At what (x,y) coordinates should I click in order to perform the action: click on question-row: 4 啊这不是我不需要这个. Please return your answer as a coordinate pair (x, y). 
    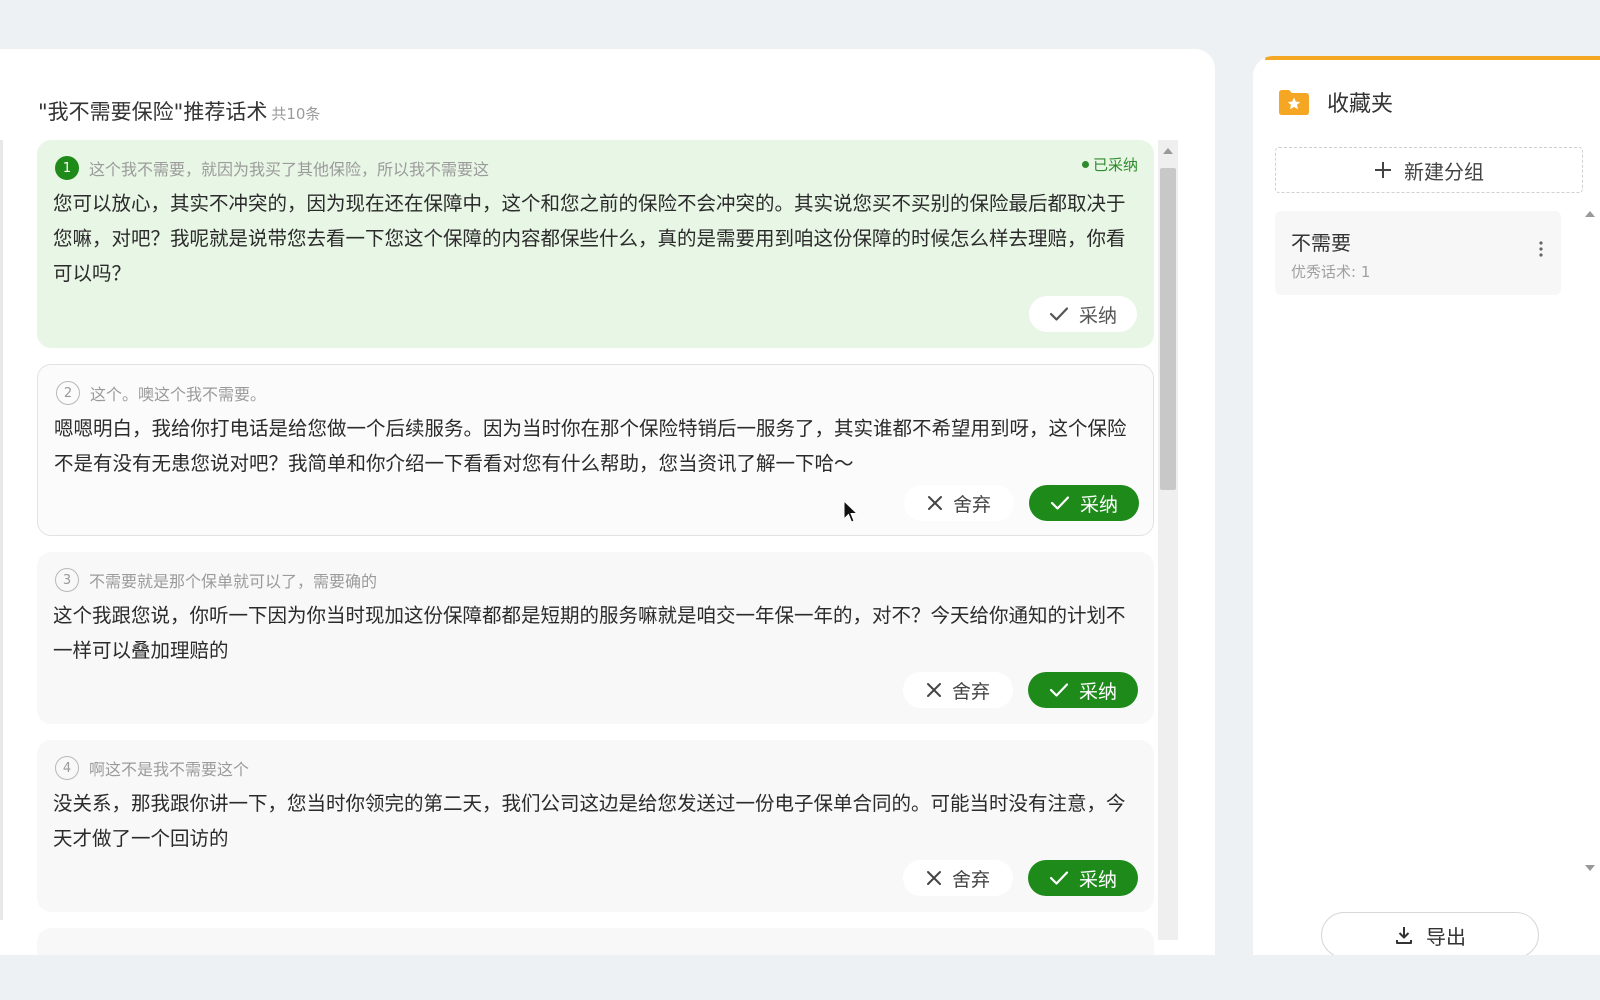
    Looking at the image, I should click on (152, 768).